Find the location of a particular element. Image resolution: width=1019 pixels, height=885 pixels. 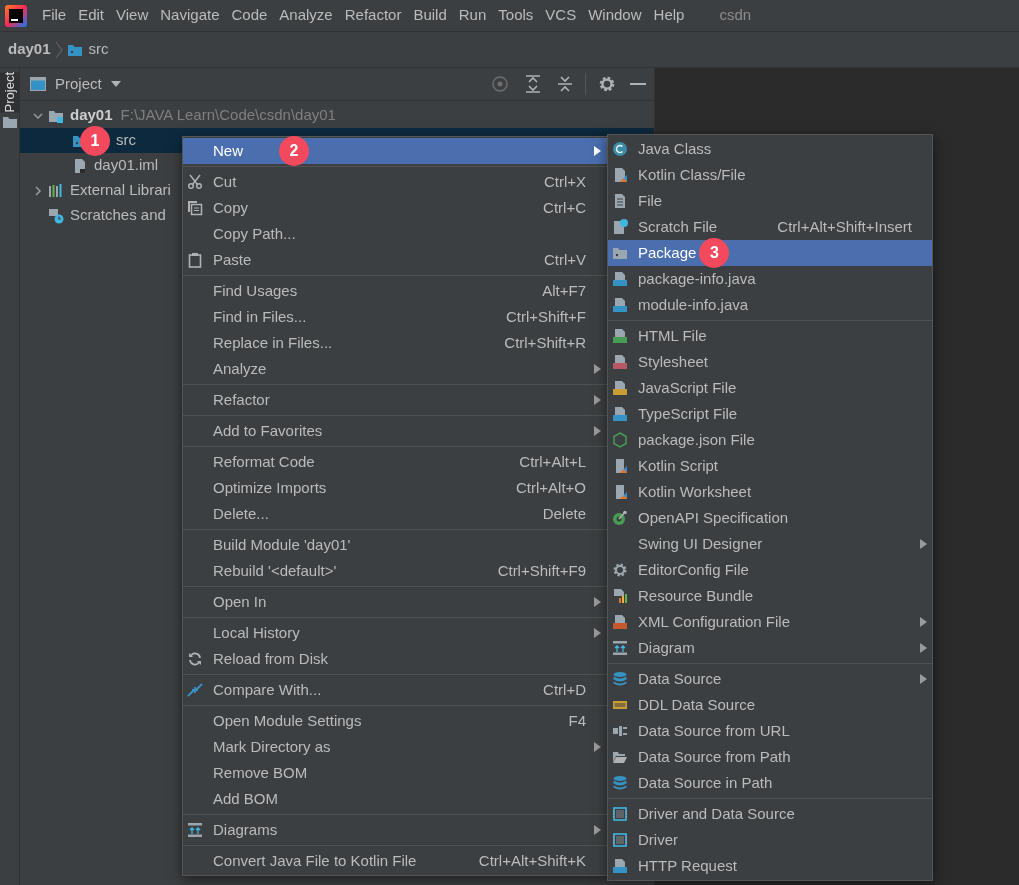

shortcut-label: Ctrl+V is located at coordinates (564, 259).